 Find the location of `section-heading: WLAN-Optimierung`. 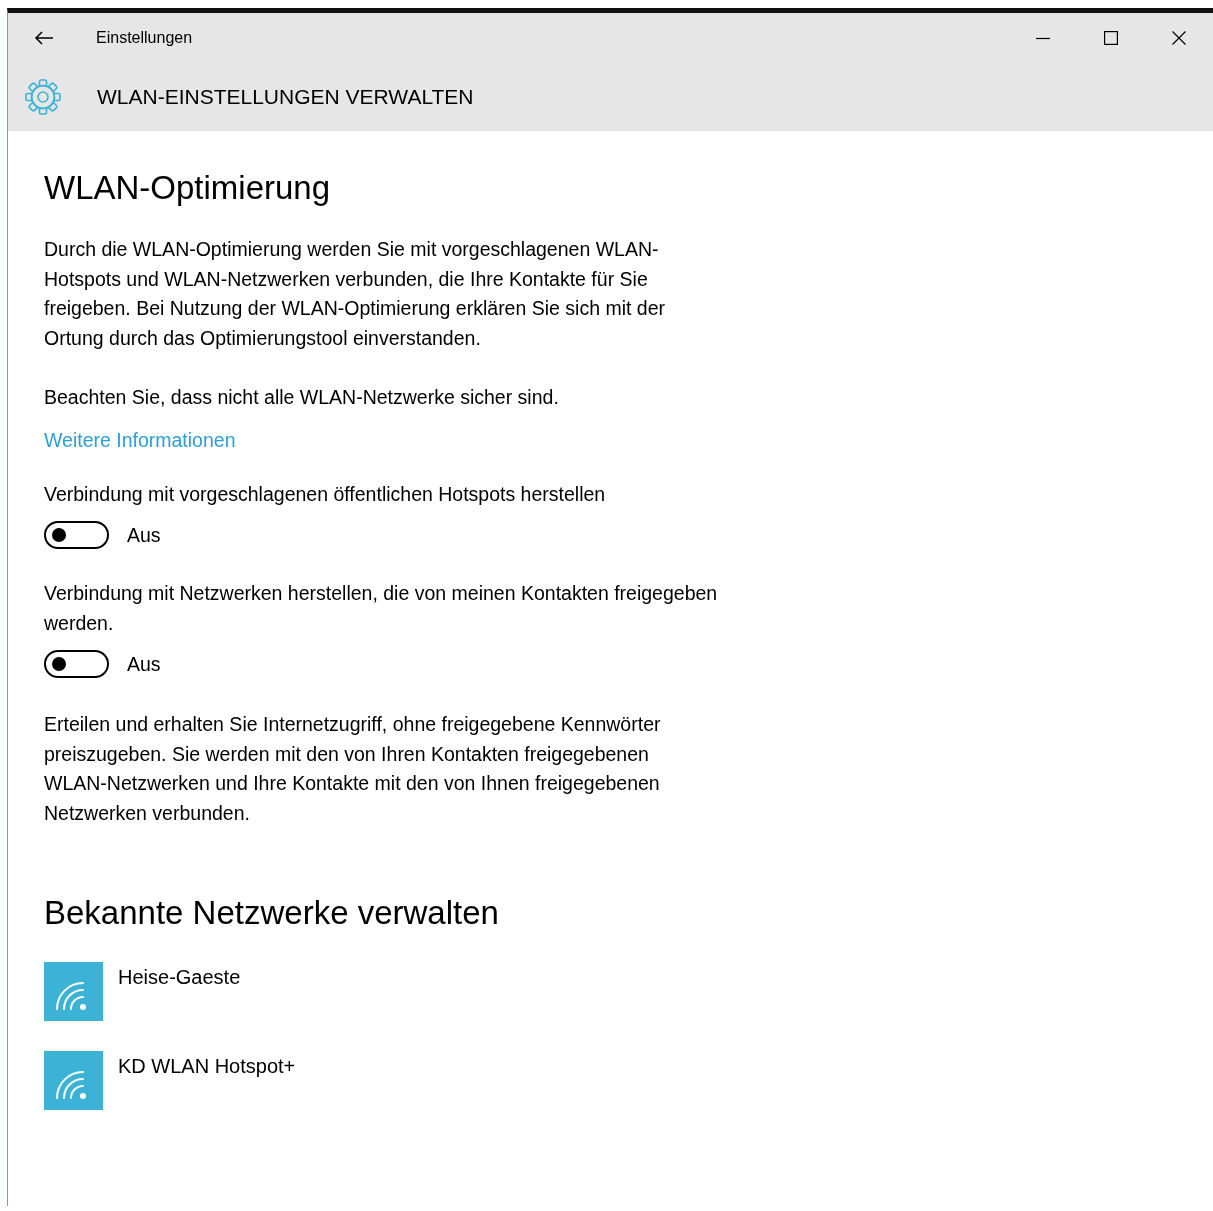

section-heading: WLAN-Optimierung is located at coordinates (188, 188).